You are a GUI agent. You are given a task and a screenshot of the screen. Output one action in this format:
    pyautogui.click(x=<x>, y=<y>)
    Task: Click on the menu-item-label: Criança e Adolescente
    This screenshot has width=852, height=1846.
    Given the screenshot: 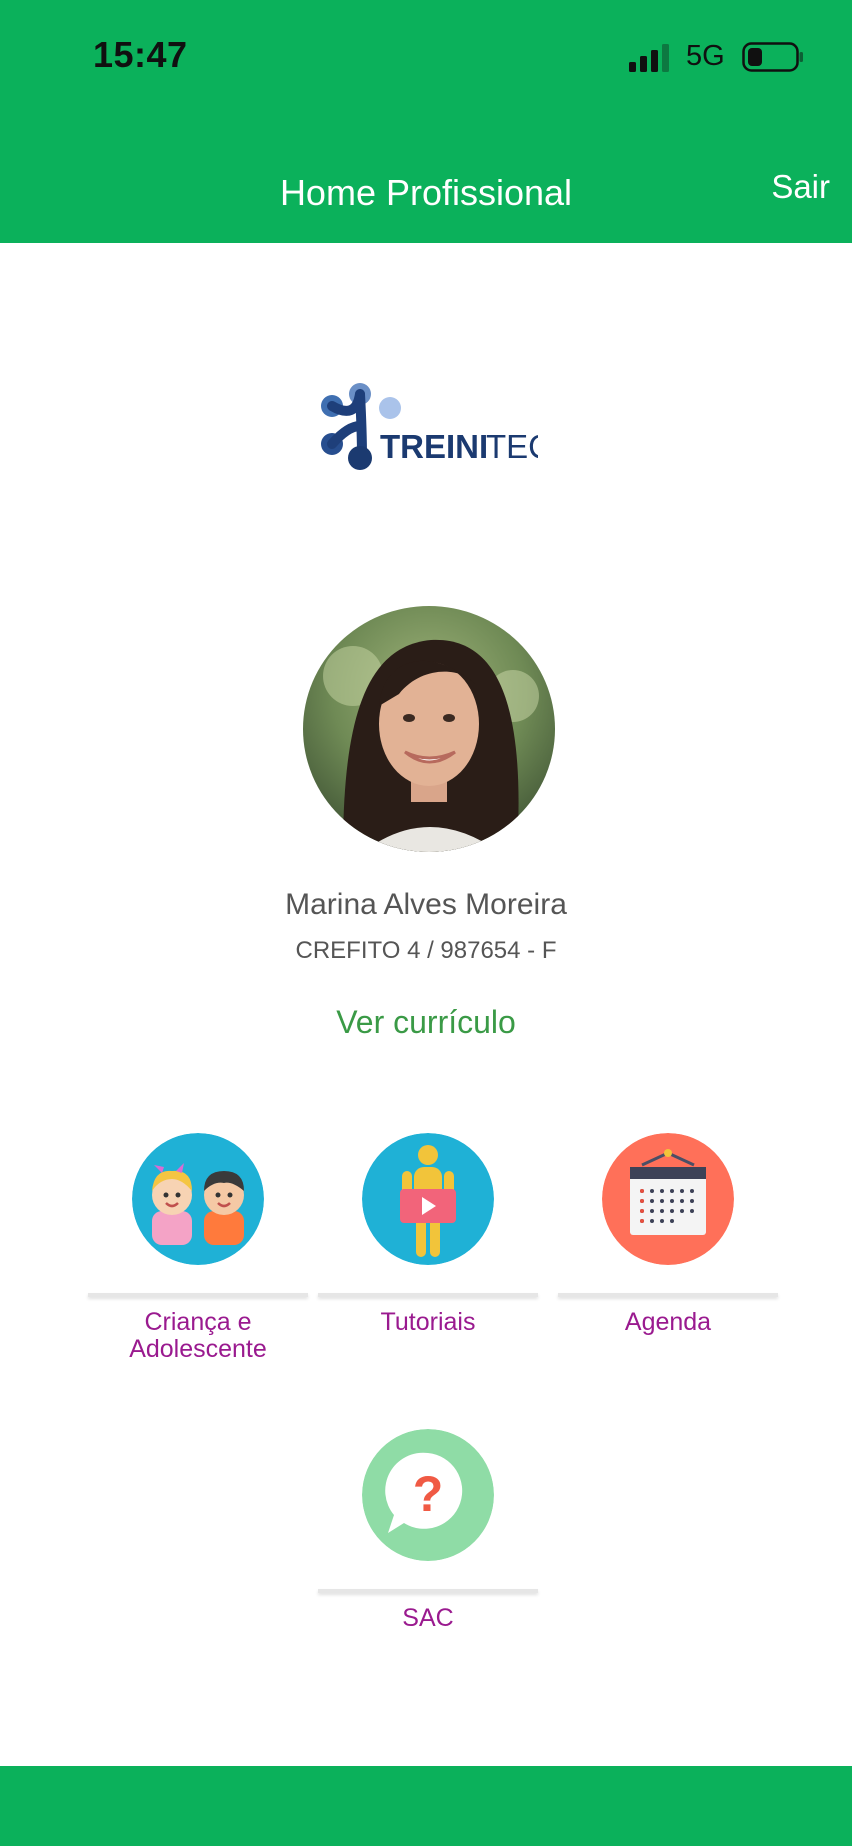 What is the action you would take?
    pyautogui.click(x=198, y=1335)
    